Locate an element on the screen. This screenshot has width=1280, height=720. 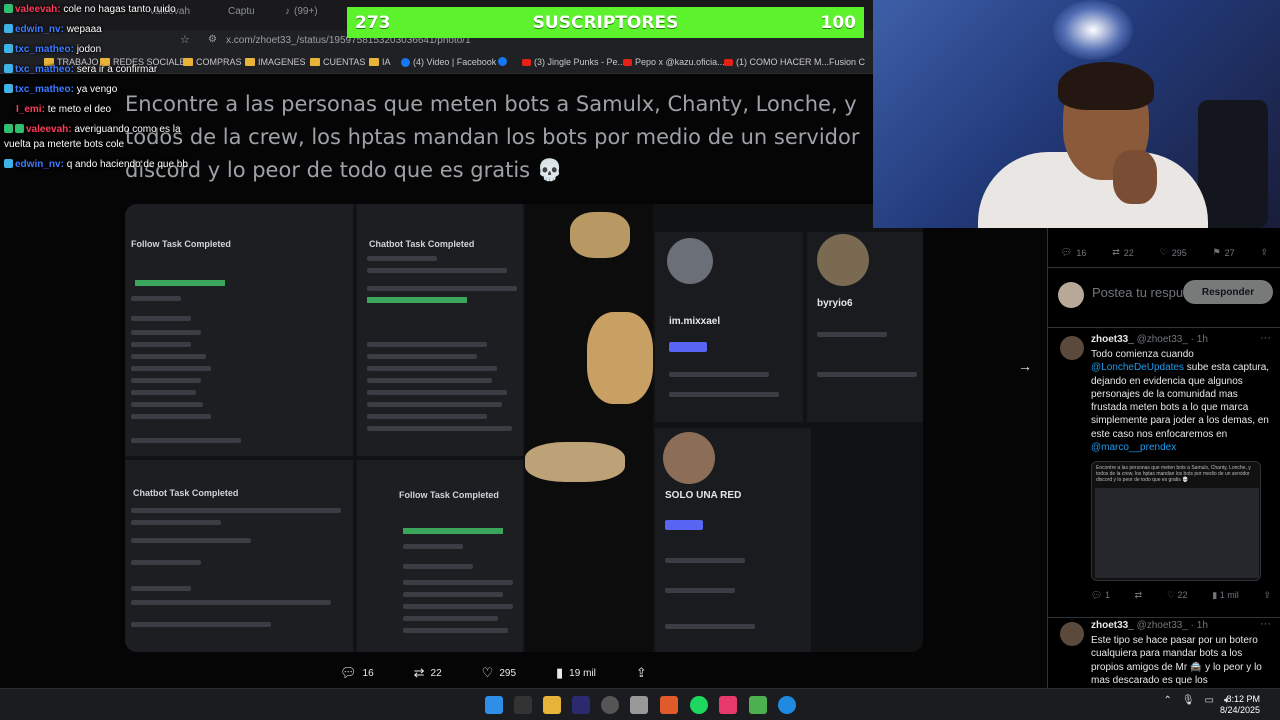
bookmark-item: (4) Video | Facebook is located at coordinates (448, 62).